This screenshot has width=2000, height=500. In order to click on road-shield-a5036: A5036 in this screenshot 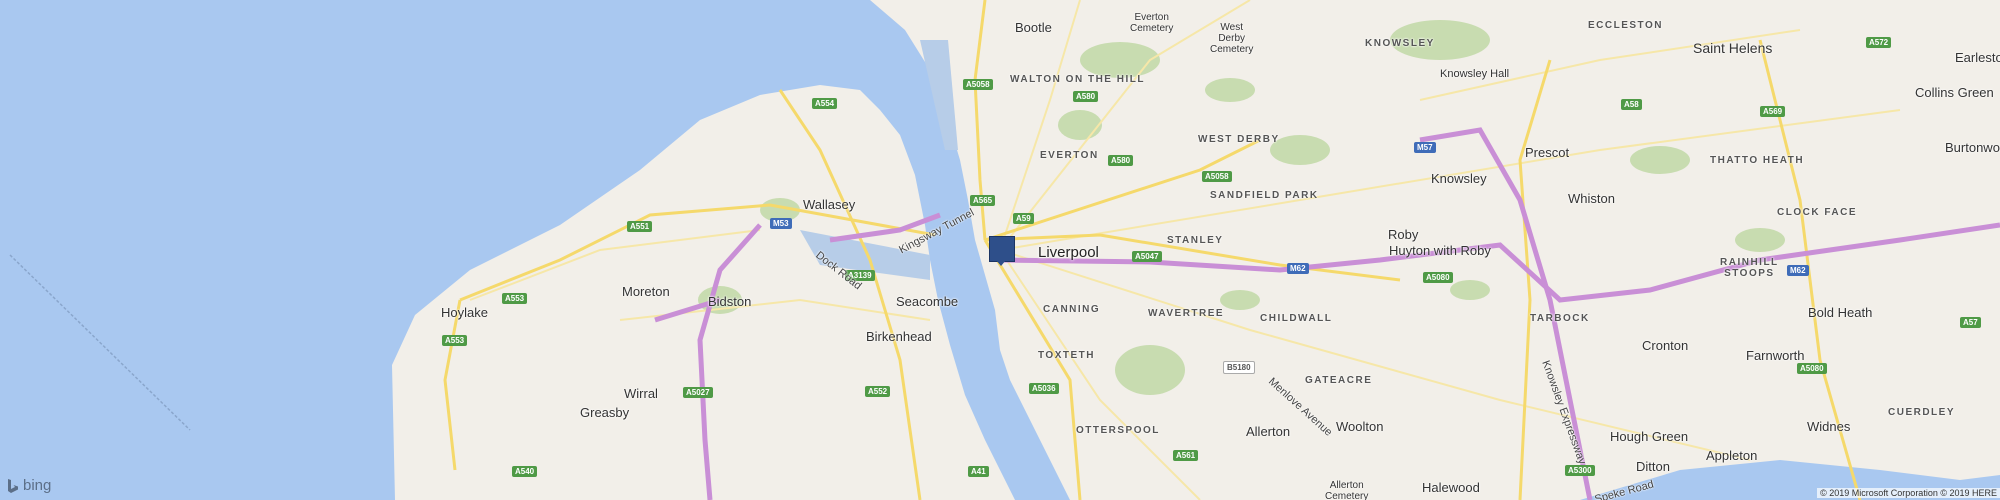, I will do `click(1044, 388)`.